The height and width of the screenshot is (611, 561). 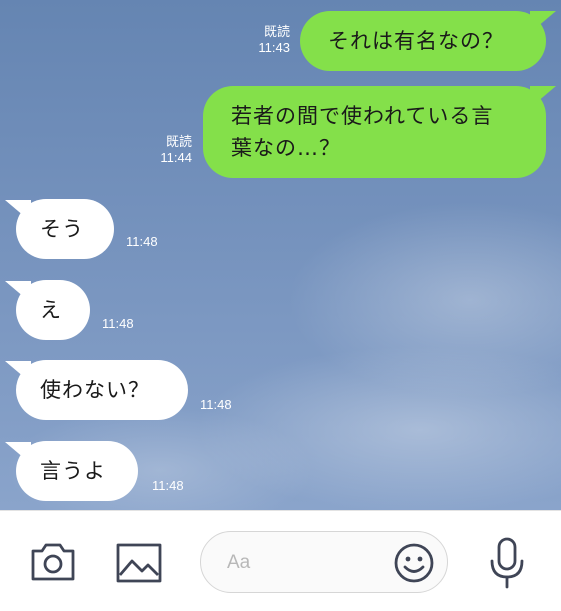 I want to click on message-input: Aa, so click(x=324, y=562).